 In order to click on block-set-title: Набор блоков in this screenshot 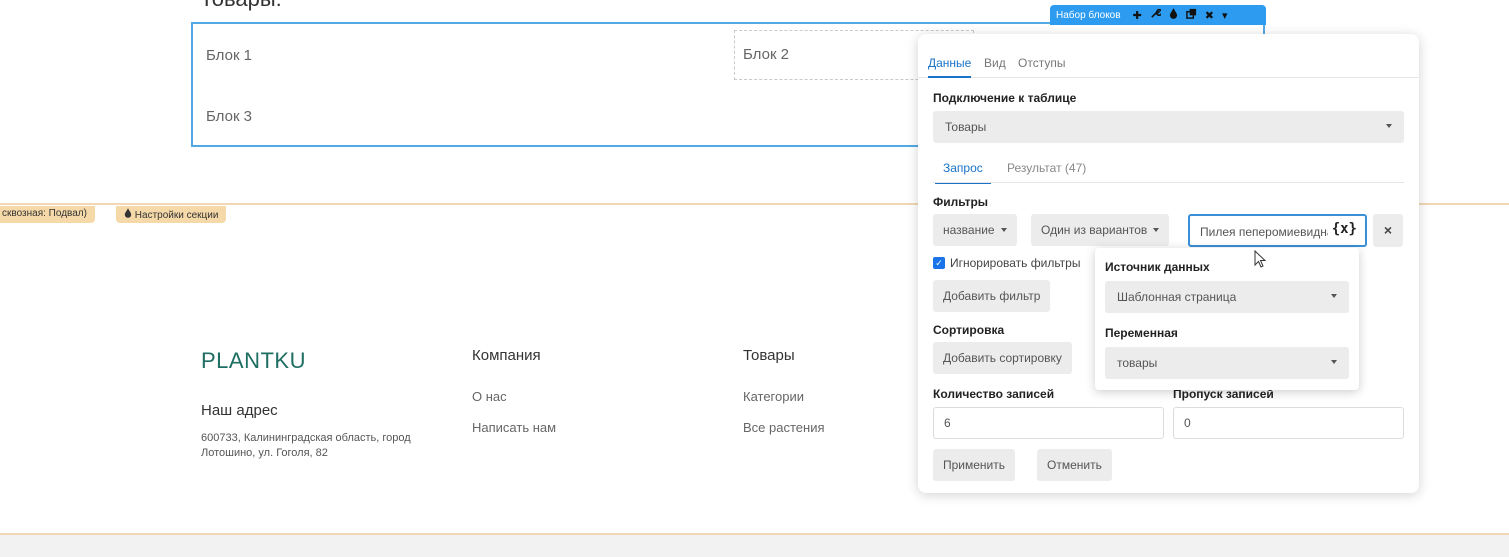, I will do `click(1088, 15)`.